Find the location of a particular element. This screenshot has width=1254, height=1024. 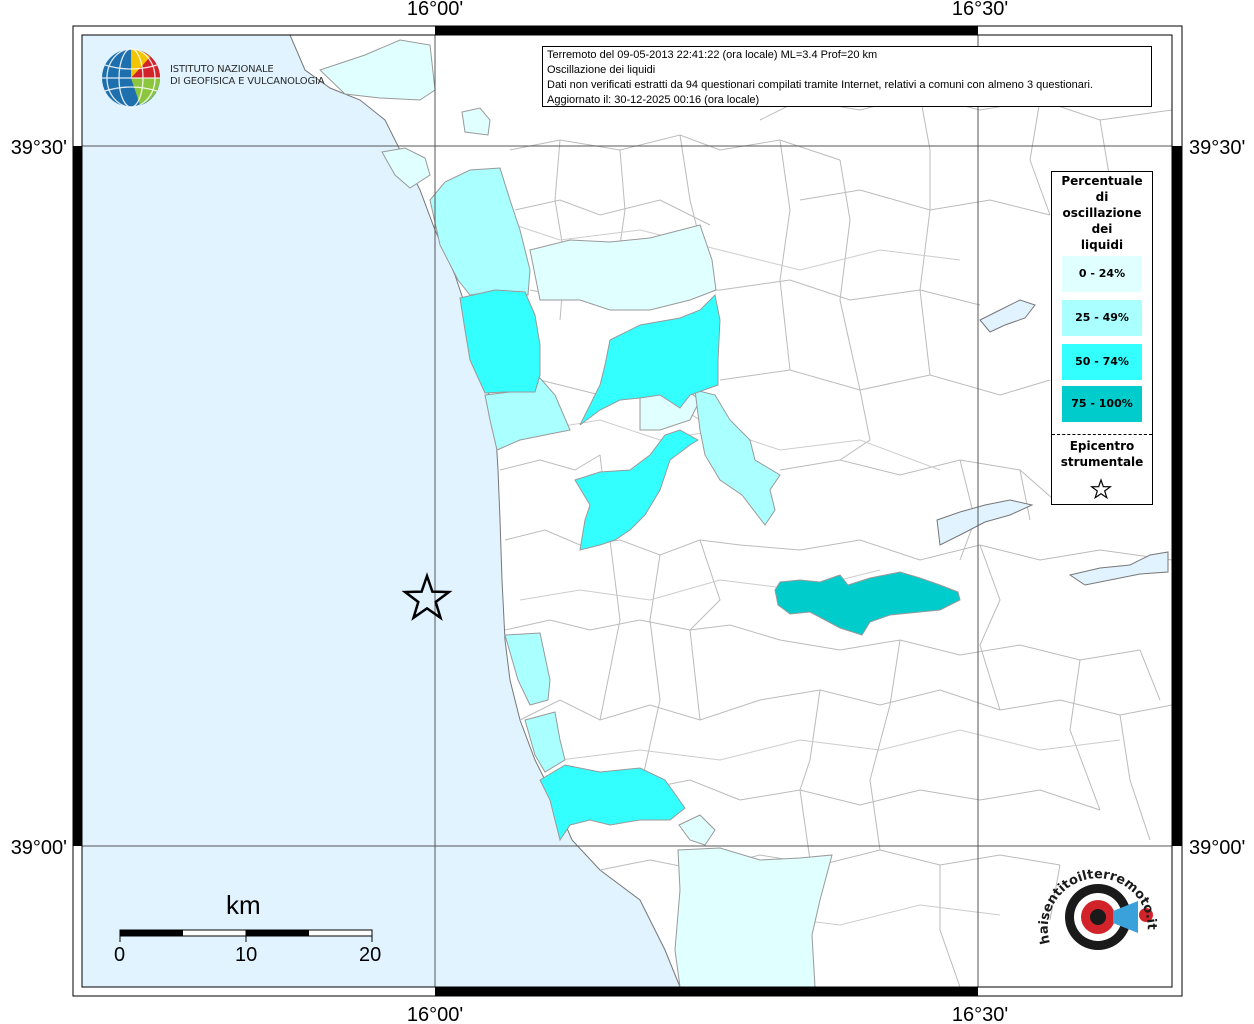

legend-epicenter-label: Epicentro strumentale is located at coordinates (1102, 454).